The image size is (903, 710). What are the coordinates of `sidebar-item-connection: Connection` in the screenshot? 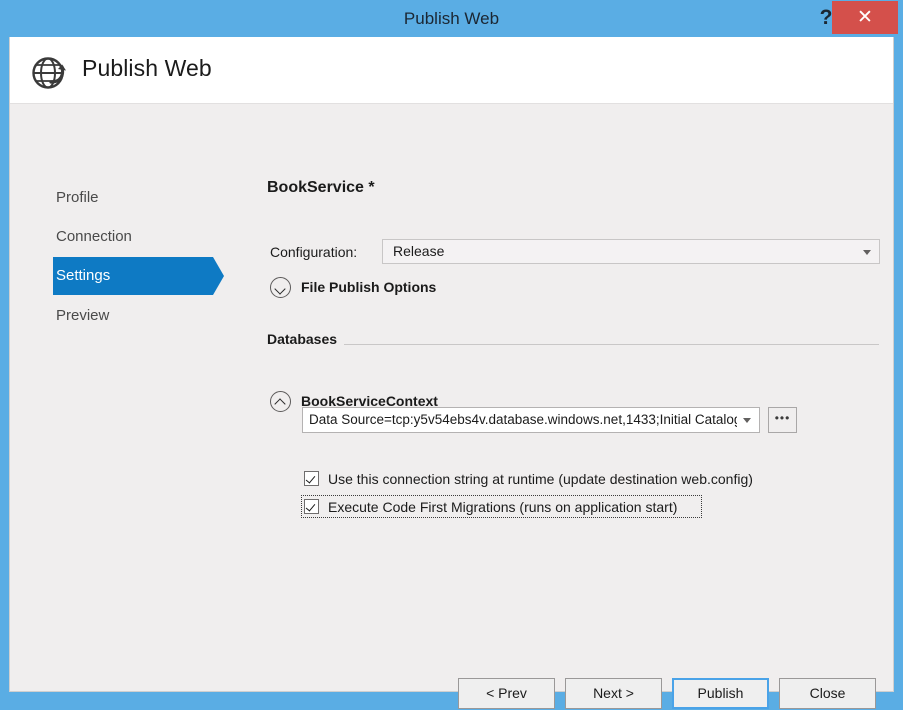 It's located at (111, 237).